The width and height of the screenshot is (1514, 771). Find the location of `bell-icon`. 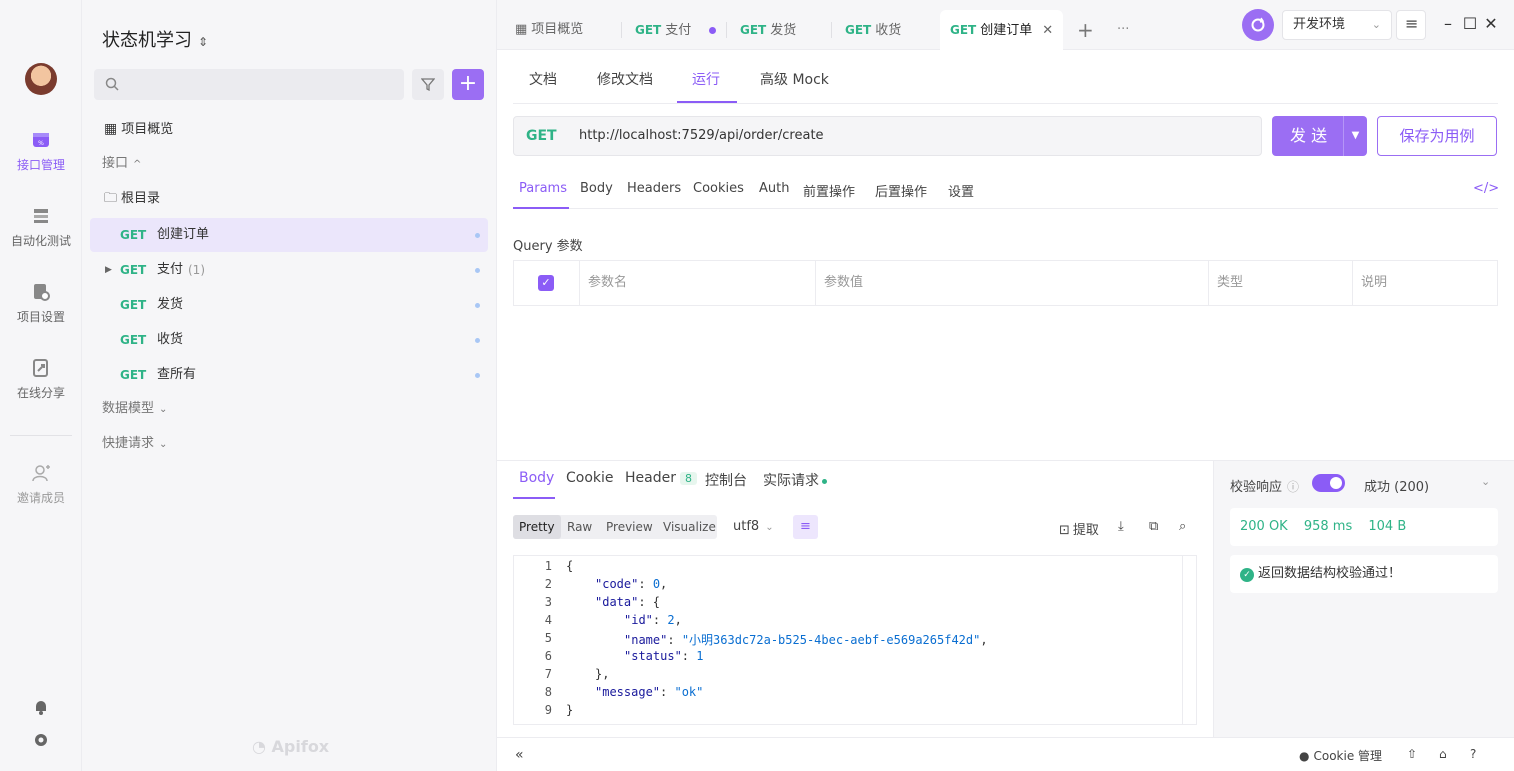

bell-icon is located at coordinates (41, 707).